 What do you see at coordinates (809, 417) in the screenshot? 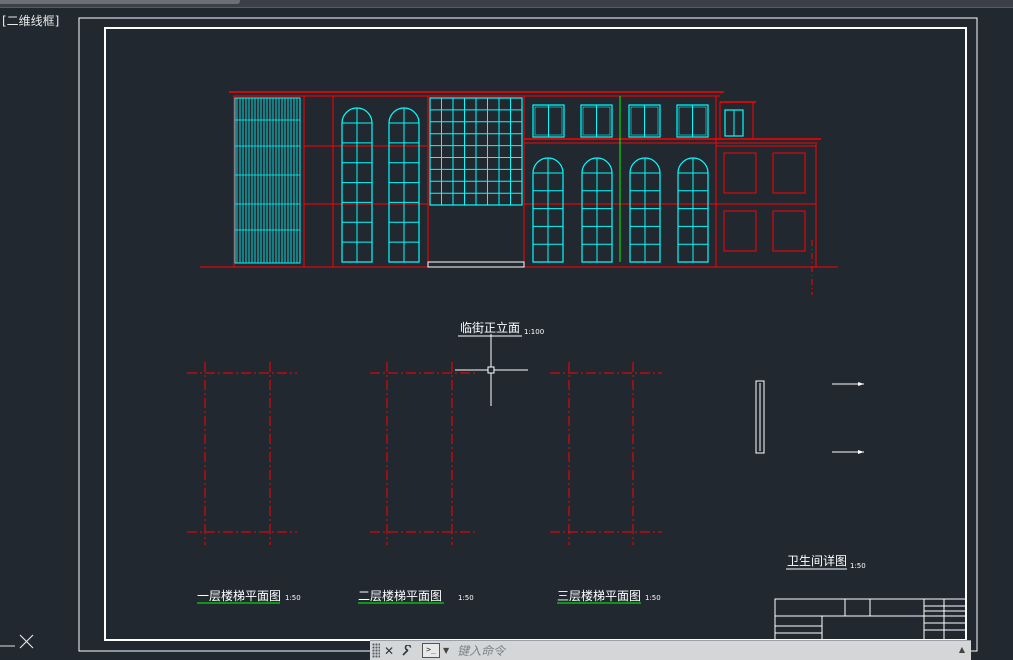
I see `bathroom-detail` at bounding box center [809, 417].